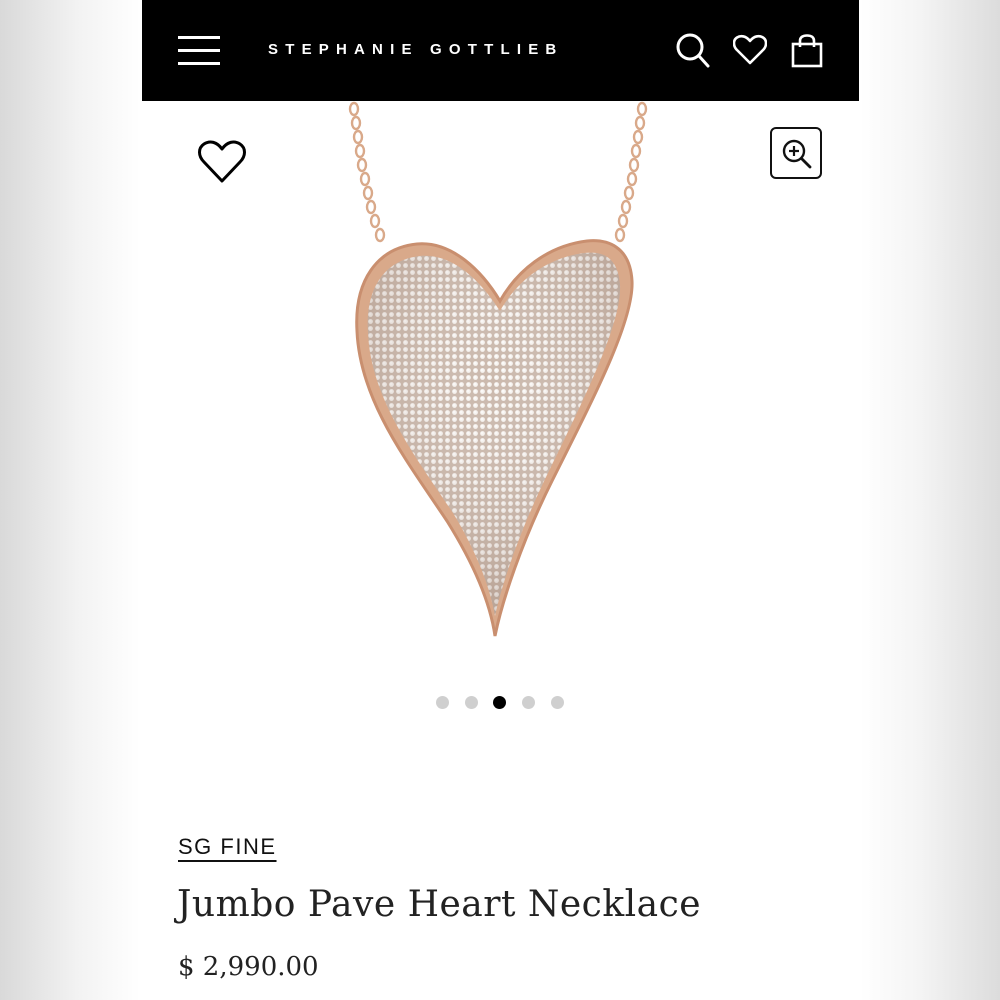 This screenshot has height=1000, width=1000. I want to click on site-header: STEPHANIE GOTTLIEB, so click(500, 50).